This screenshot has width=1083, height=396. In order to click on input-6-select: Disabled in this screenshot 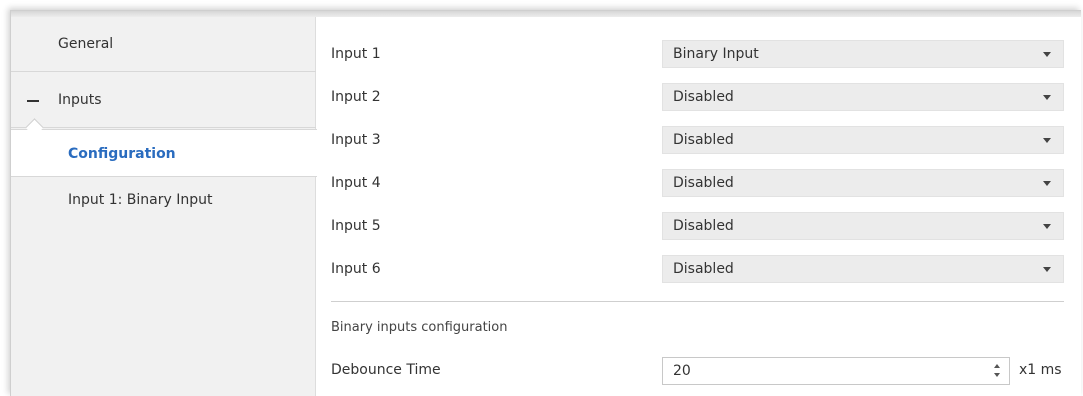, I will do `click(863, 269)`.